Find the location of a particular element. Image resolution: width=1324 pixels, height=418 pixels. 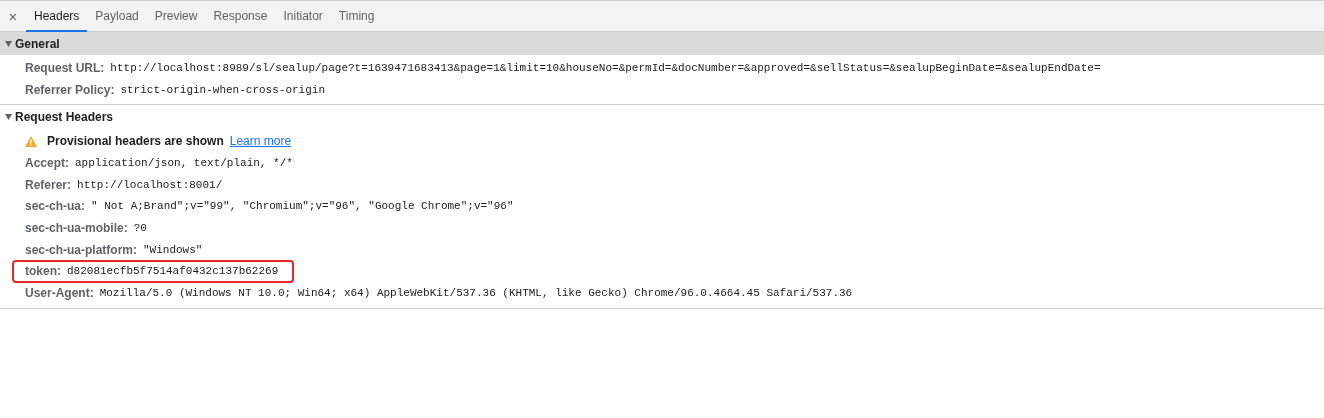

header-name: Referrer Policy: is located at coordinates (70, 89).